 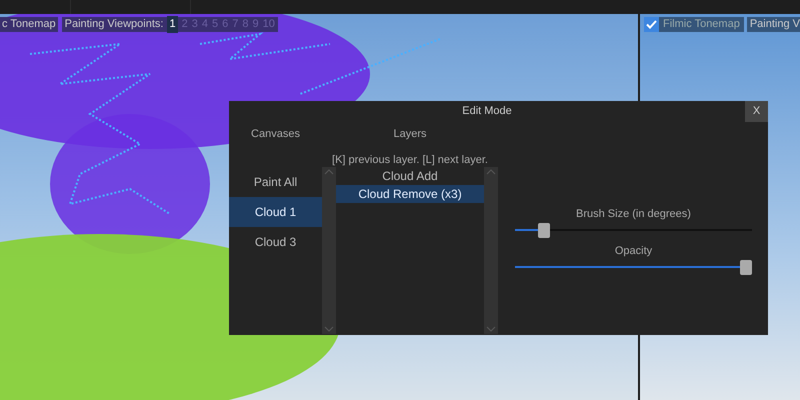 I want to click on layer-item: Cloud Add, so click(x=410, y=176).